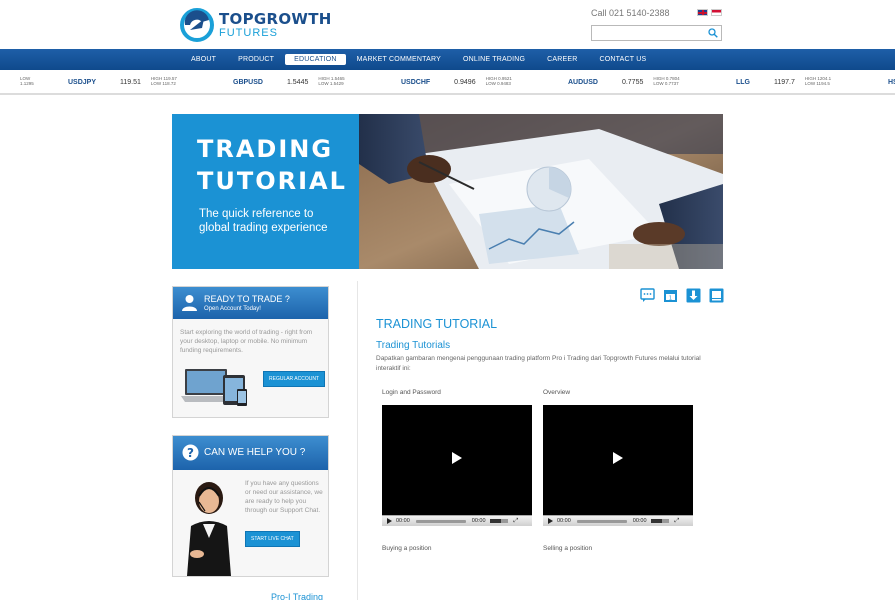 This screenshot has width=895, height=600. I want to click on ticker-item: HS, so click(891, 82).